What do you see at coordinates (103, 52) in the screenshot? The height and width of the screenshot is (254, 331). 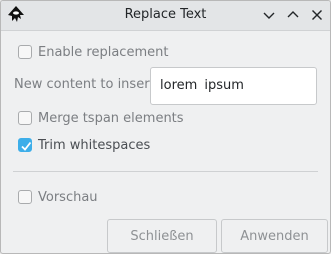 I see `enable-replacement-label: Enable replacement` at bounding box center [103, 52].